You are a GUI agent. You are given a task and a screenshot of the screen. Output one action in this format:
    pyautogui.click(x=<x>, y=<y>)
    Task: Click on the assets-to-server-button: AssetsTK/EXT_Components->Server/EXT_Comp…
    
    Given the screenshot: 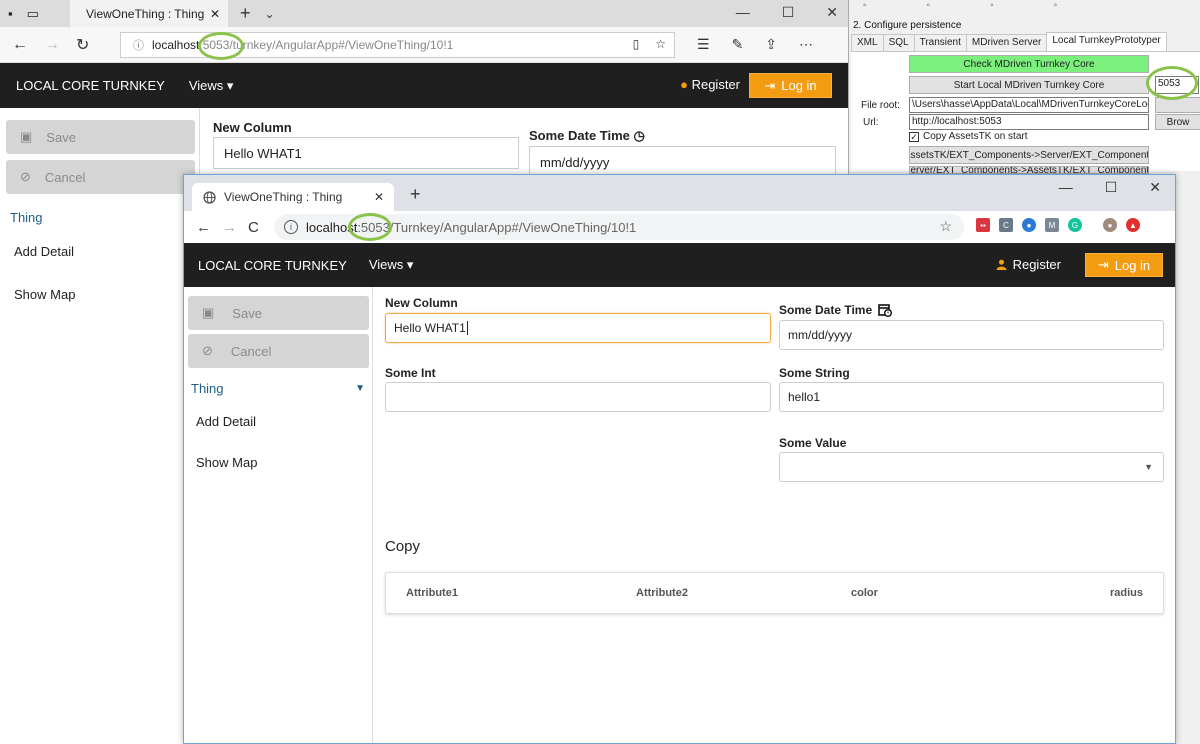 What is the action you would take?
    pyautogui.click(x=1029, y=155)
    